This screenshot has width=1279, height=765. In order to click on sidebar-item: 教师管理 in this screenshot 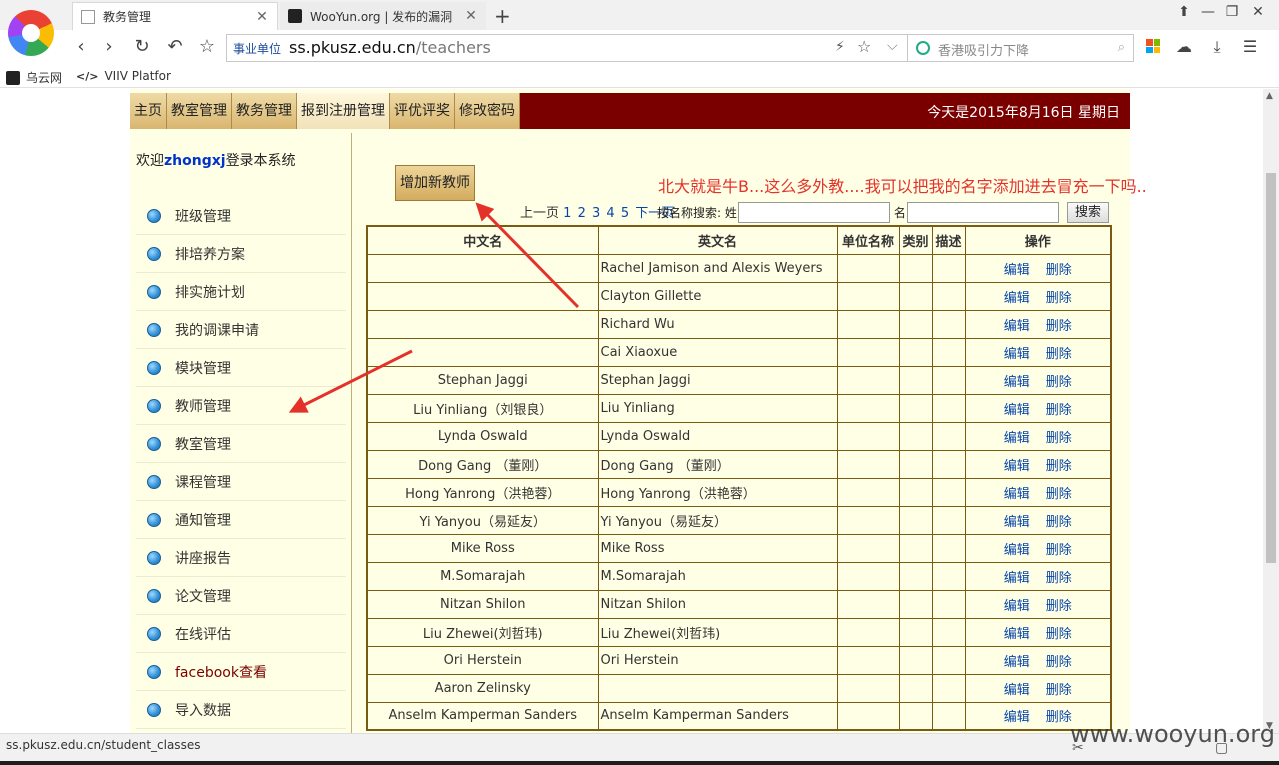, I will do `click(241, 406)`.